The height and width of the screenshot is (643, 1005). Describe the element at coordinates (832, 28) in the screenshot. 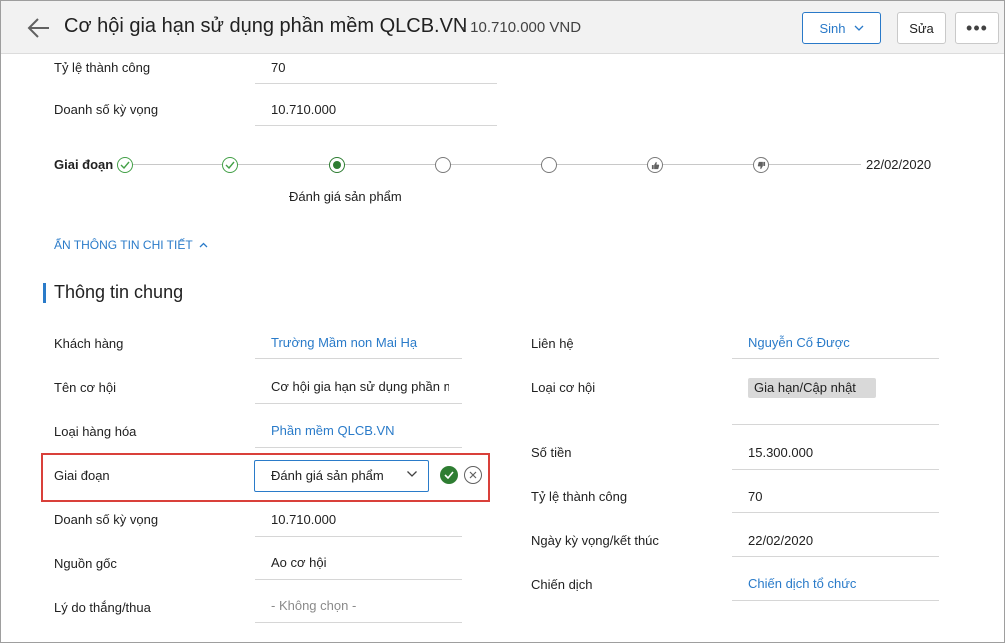

I see `generate-button-label: Sinh` at that location.